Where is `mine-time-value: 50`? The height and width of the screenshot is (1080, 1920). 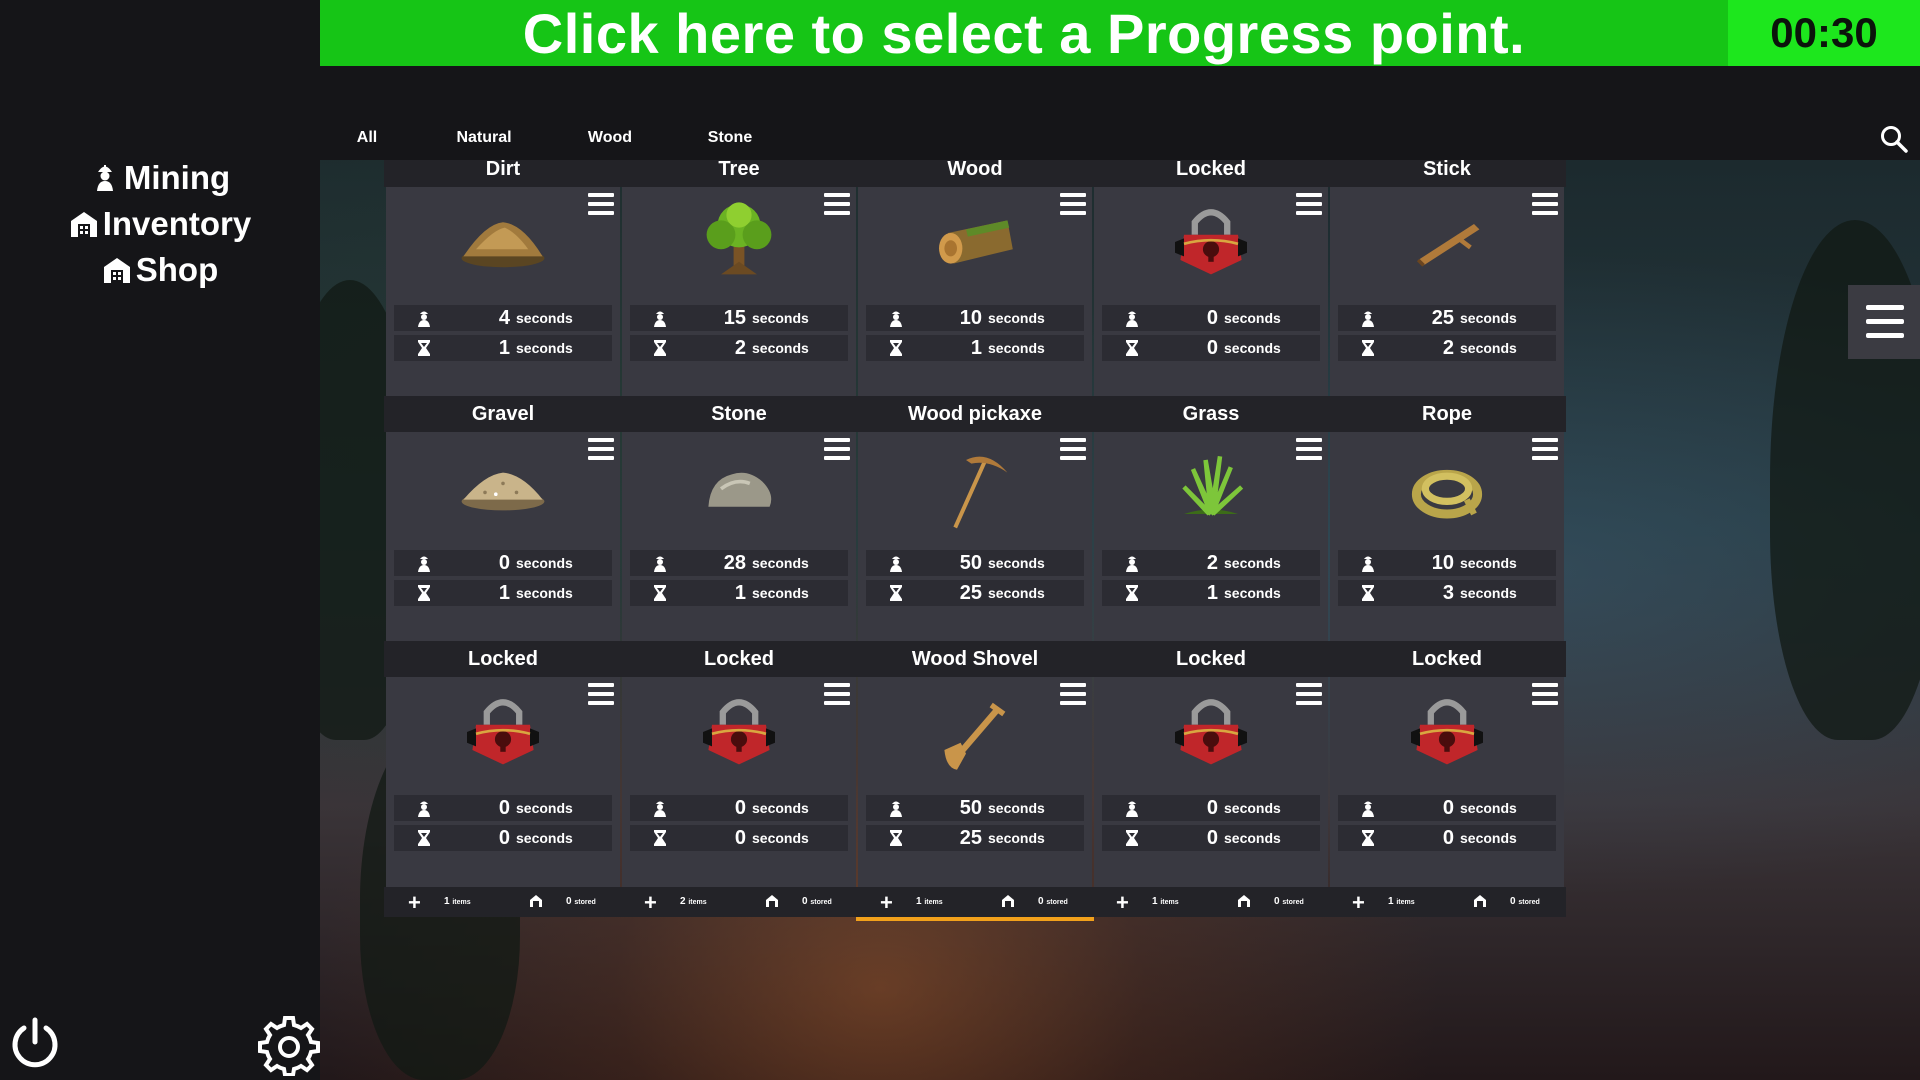 mine-time-value: 50 is located at coordinates (970, 807).